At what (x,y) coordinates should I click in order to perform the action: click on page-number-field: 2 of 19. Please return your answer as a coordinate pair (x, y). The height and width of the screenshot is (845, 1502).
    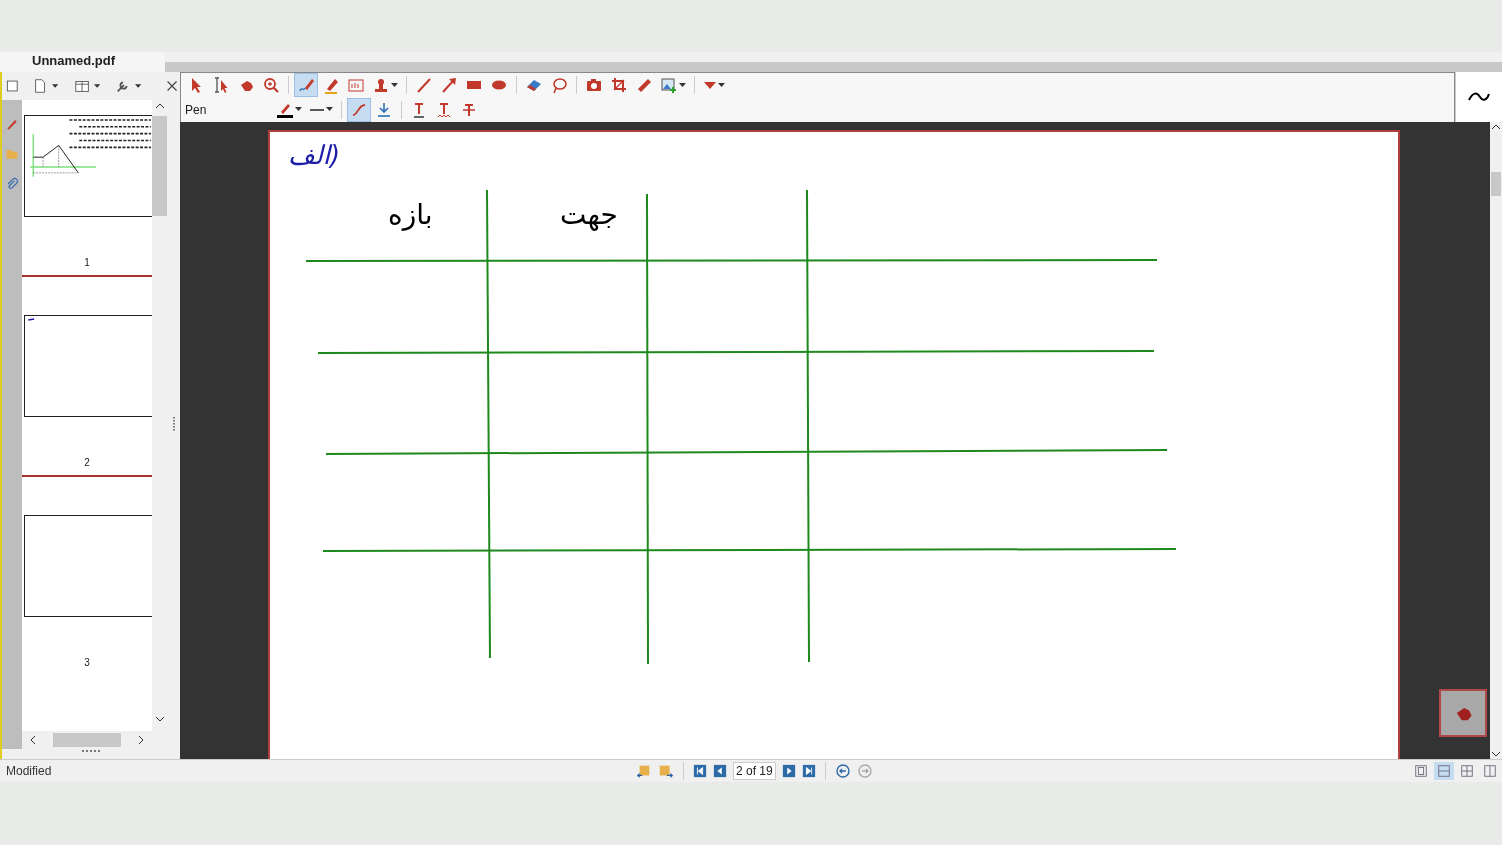
    Looking at the image, I should click on (754, 771).